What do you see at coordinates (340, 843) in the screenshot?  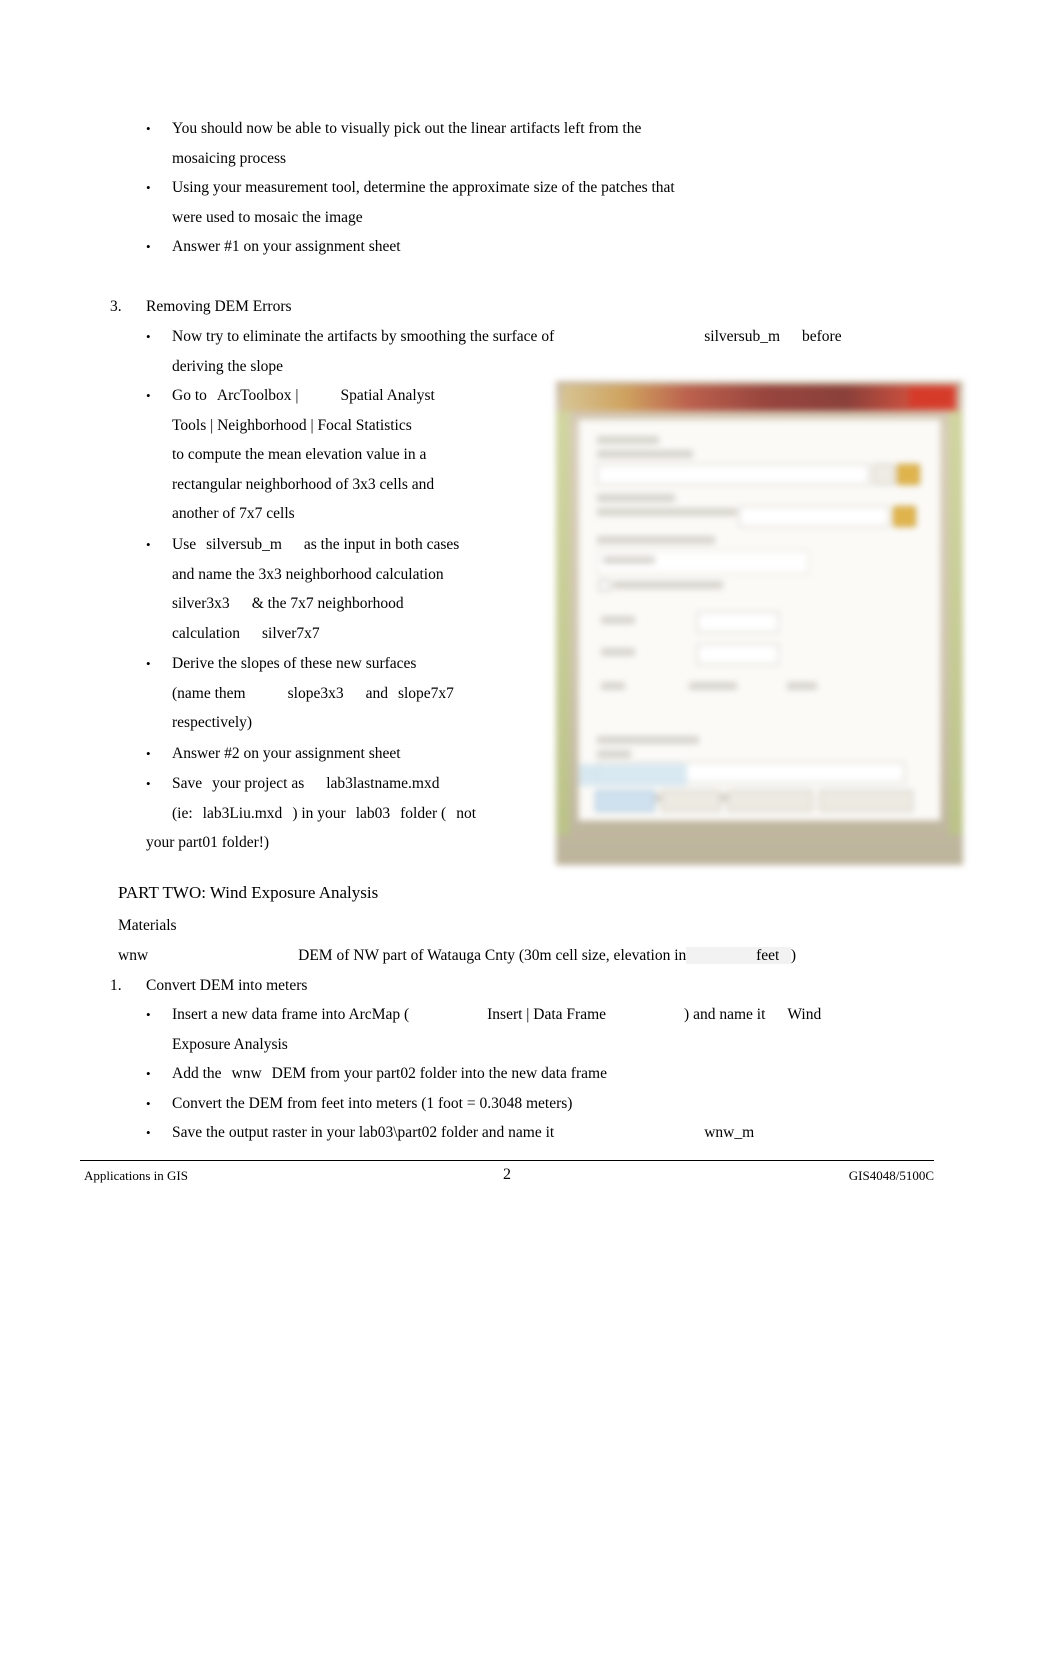 I see `list-item-continuation: your part01 folder!)` at bounding box center [340, 843].